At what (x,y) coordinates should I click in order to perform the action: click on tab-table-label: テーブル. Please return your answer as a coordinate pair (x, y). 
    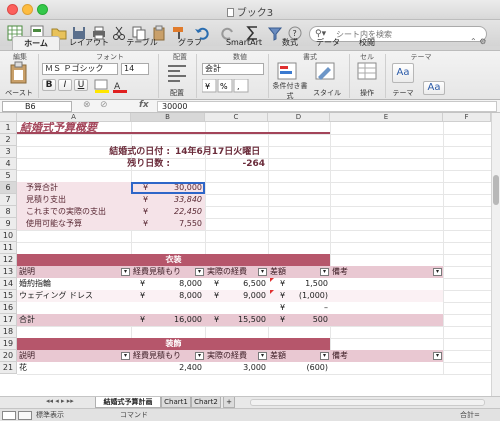
    Looking at the image, I should click on (142, 42).